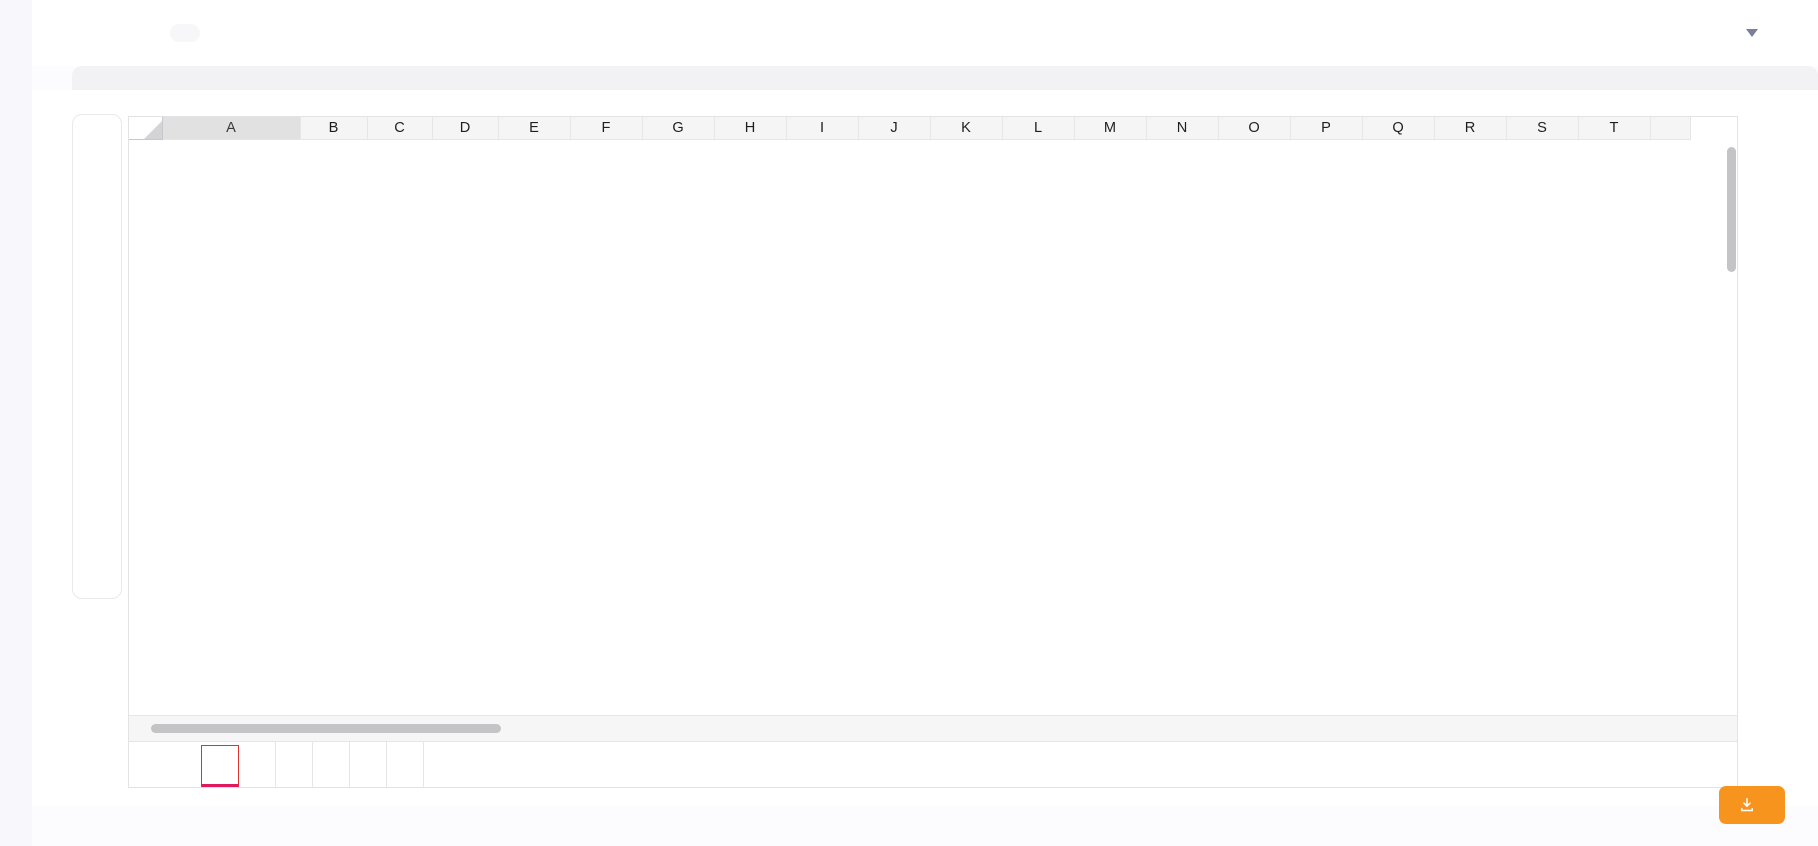  I want to click on search-dropdown, so click(1745, 33).